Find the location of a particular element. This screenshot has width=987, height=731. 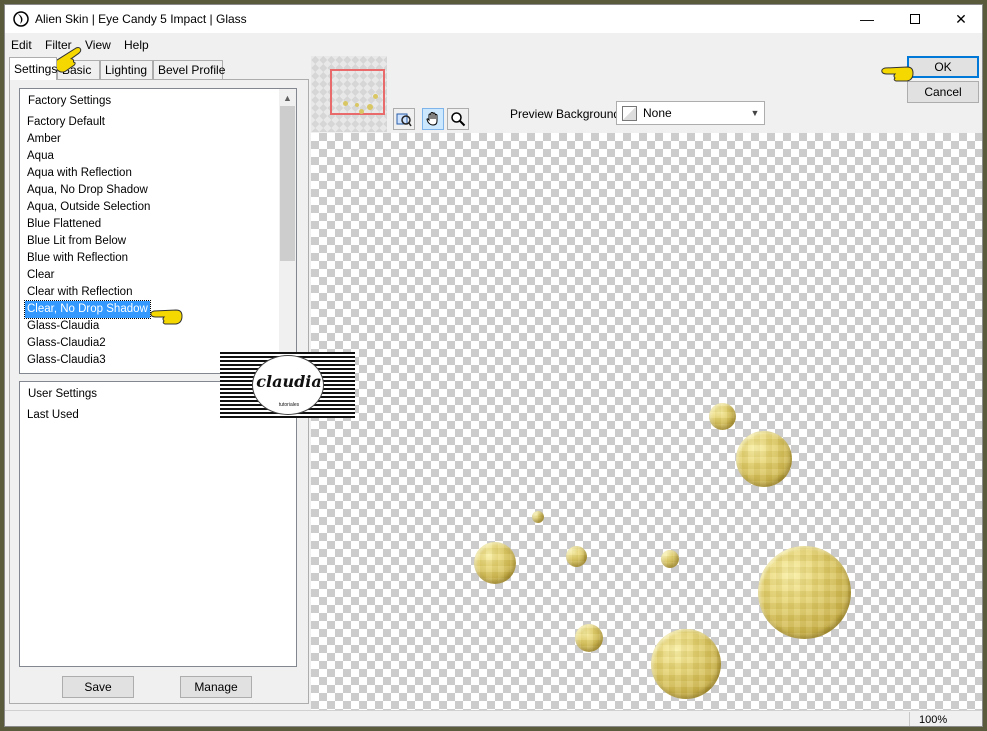

menu-view: View is located at coordinates (98, 45).